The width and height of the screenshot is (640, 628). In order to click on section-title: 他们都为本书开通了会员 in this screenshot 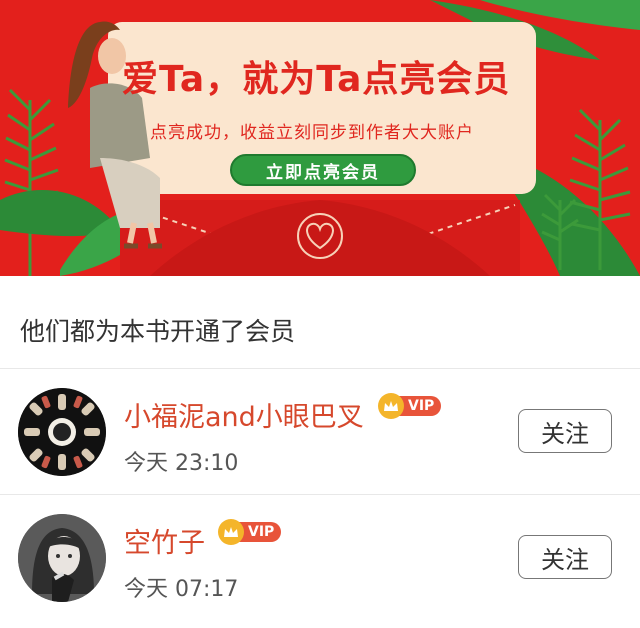, I will do `click(158, 331)`.